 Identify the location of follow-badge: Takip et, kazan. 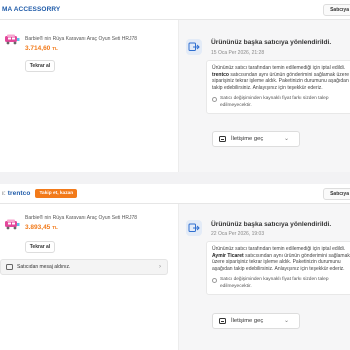
(56, 193).